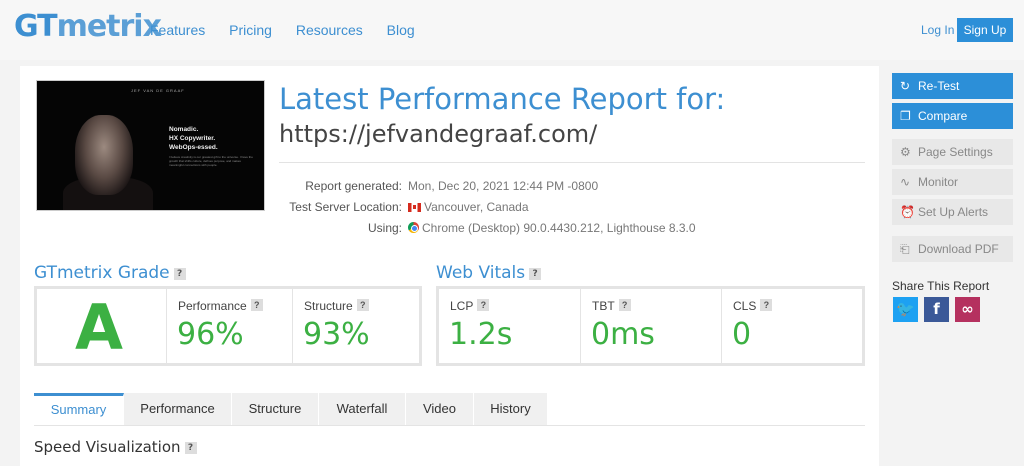  What do you see at coordinates (905, 249) in the screenshot?
I see `pdf-icon: ⎗` at bounding box center [905, 249].